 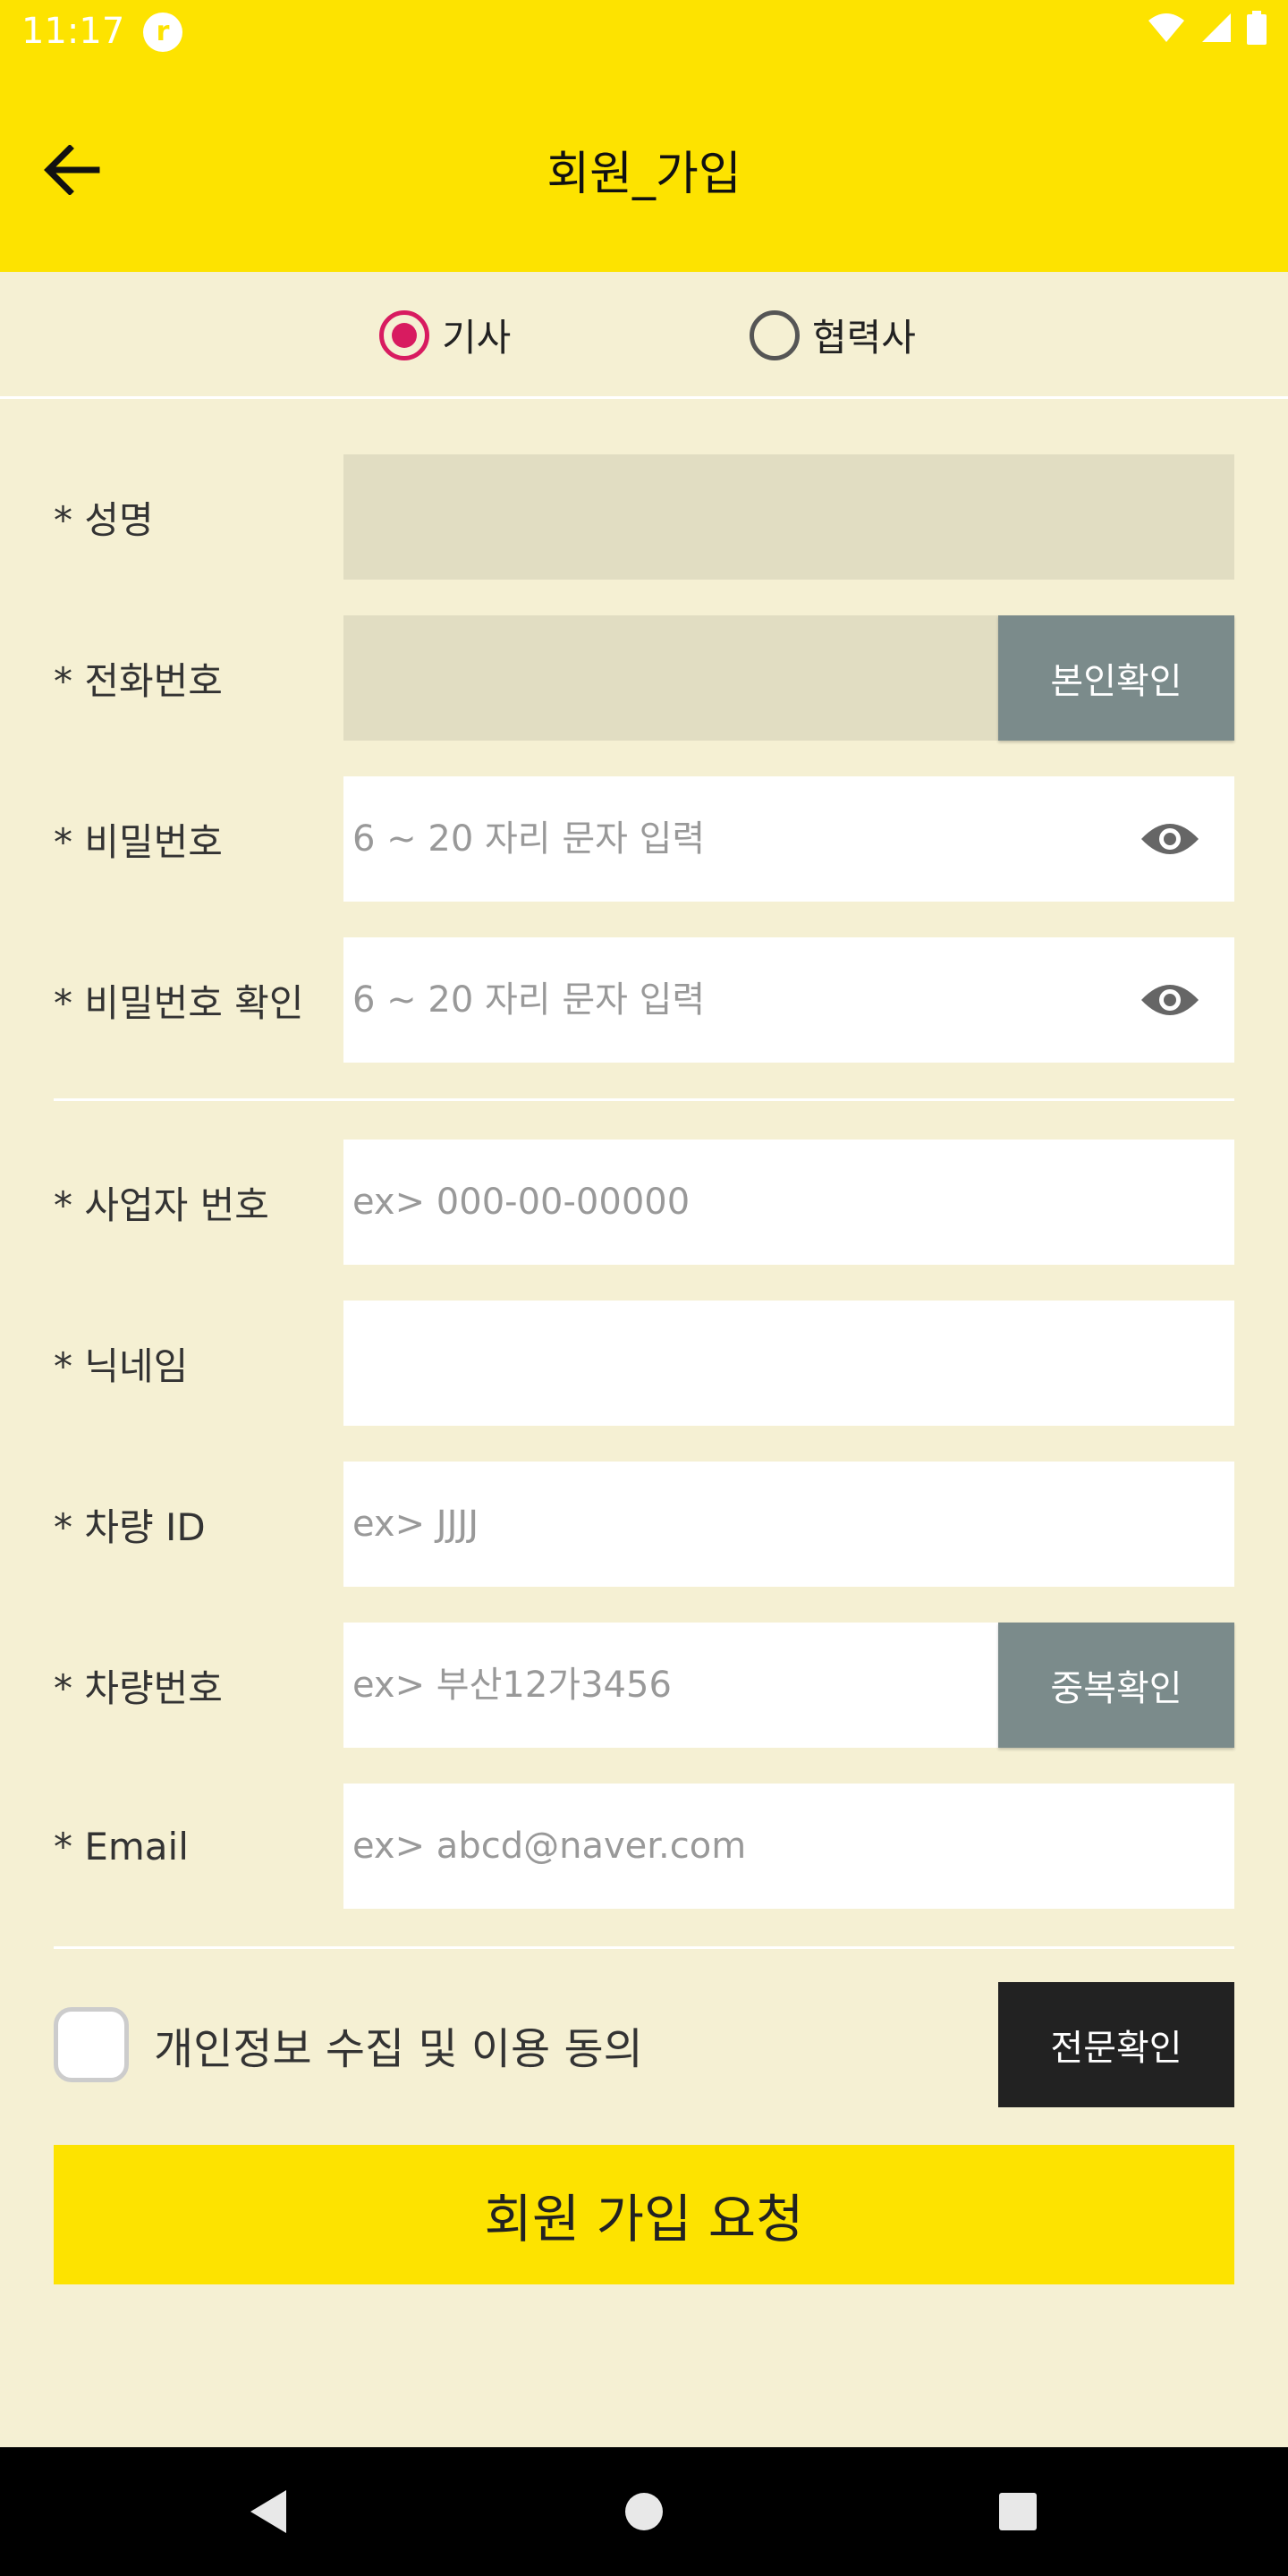 I want to click on vehicle-number-row: * 차량번호 중복확인, so click(x=644, y=1685).